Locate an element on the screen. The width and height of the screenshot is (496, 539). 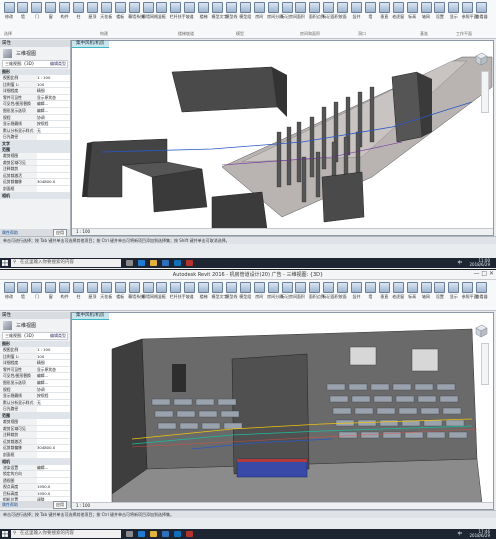
system-clock: 17:46 2018/6/29 is located at coordinates (479, 534).